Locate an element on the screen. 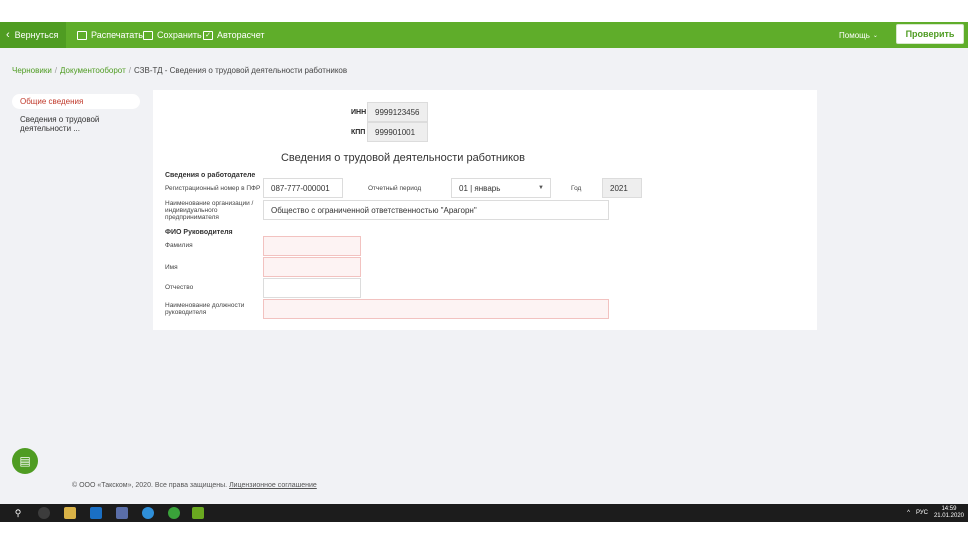 The height and width of the screenshot is (544, 968). autocalc-button: ✓ Авторасчет is located at coordinates (234, 35).